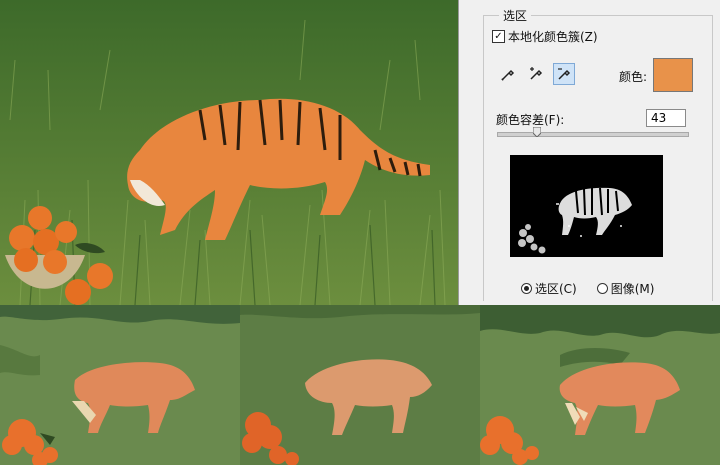  Describe the element at coordinates (536, 132) in the screenshot. I see `tolerance-slider-thumb` at that location.